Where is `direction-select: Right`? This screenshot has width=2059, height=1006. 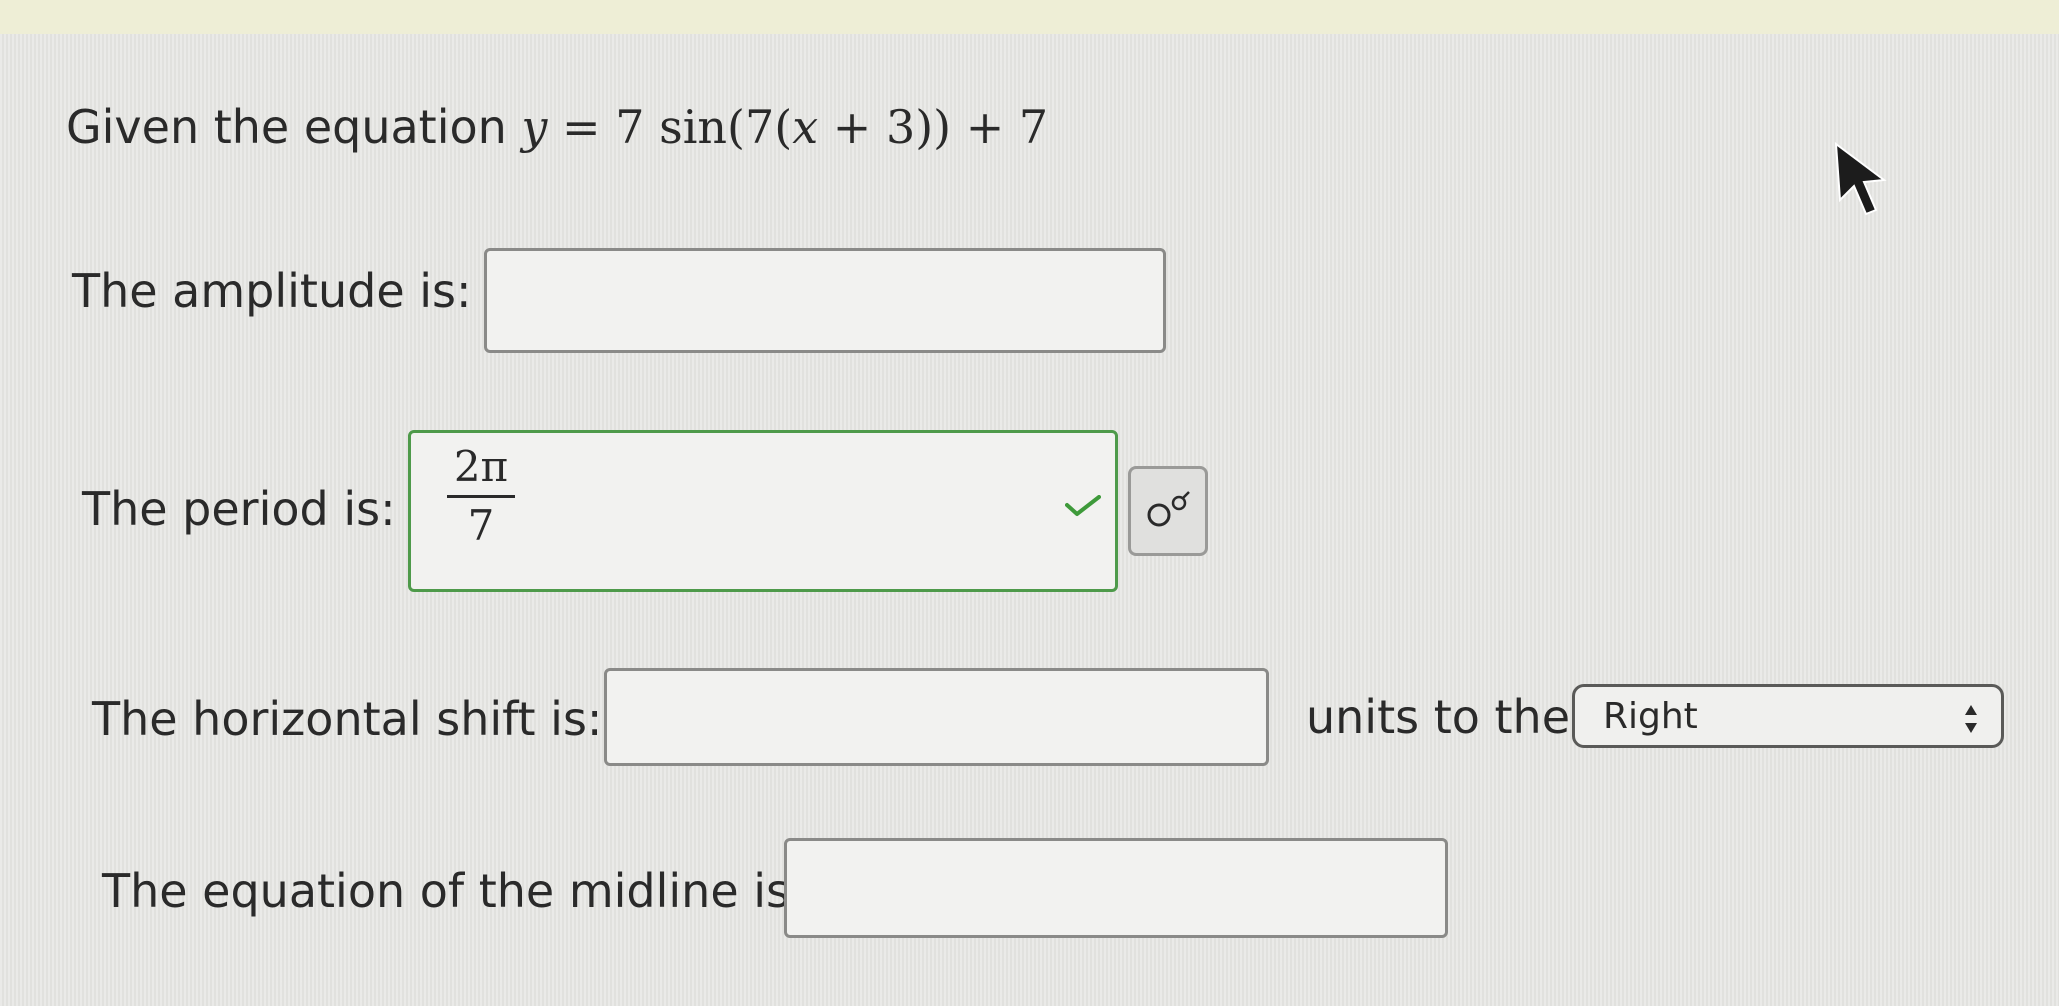
direction-select: Right is located at coordinates (1788, 716).